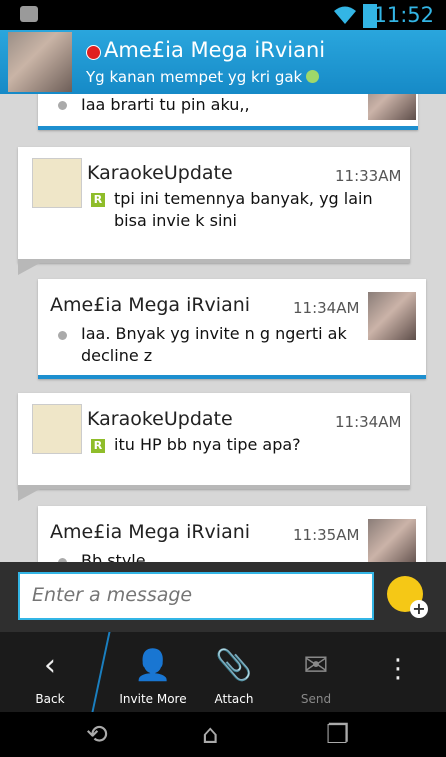 The image size is (446, 757). What do you see at coordinates (234, 665) in the screenshot?
I see `paperclip-icon: 📎` at bounding box center [234, 665].